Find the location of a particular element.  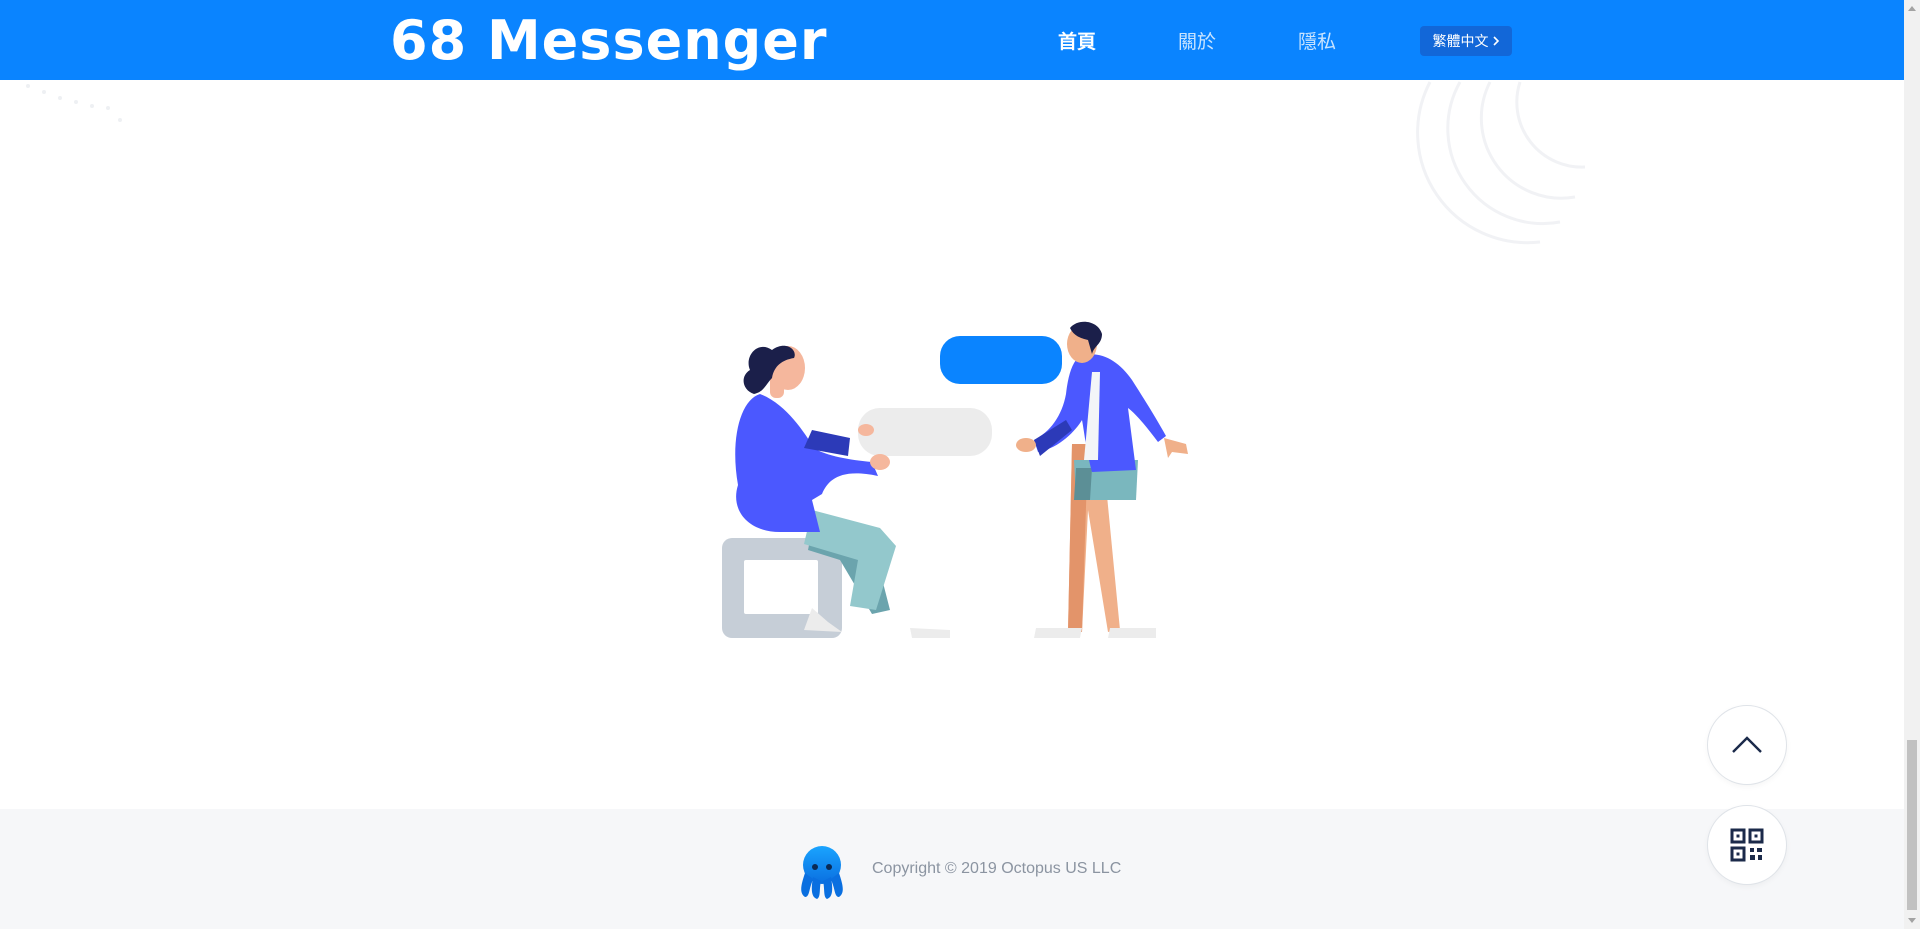

background-dots-decoration is located at coordinates (74, 103).